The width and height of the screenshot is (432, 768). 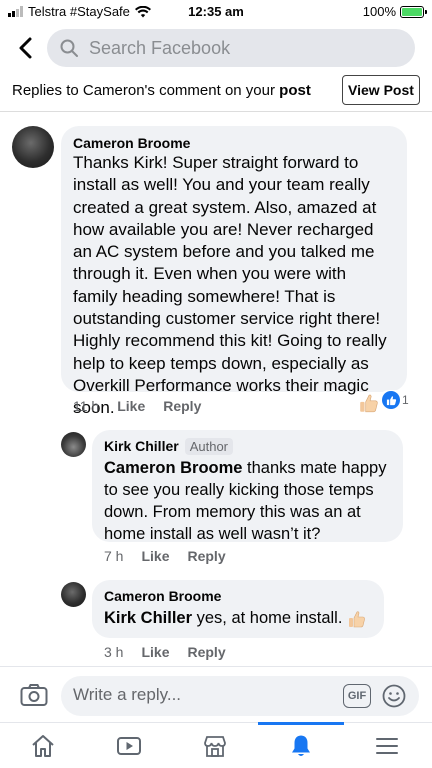 I want to click on tab-notifications, so click(x=301, y=745).